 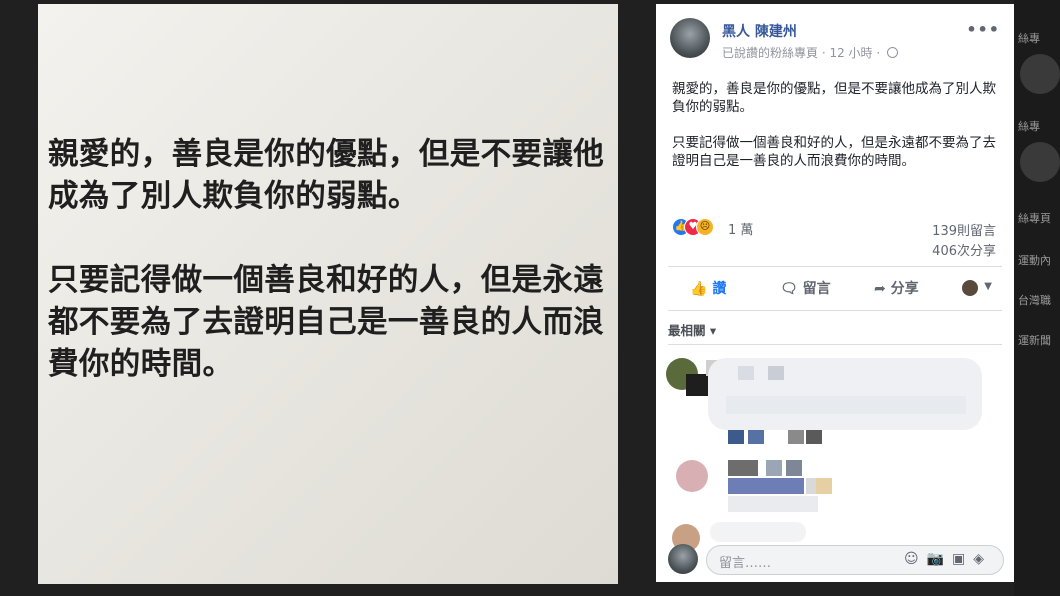 I want to click on blurred-comments, so click(x=835, y=454).